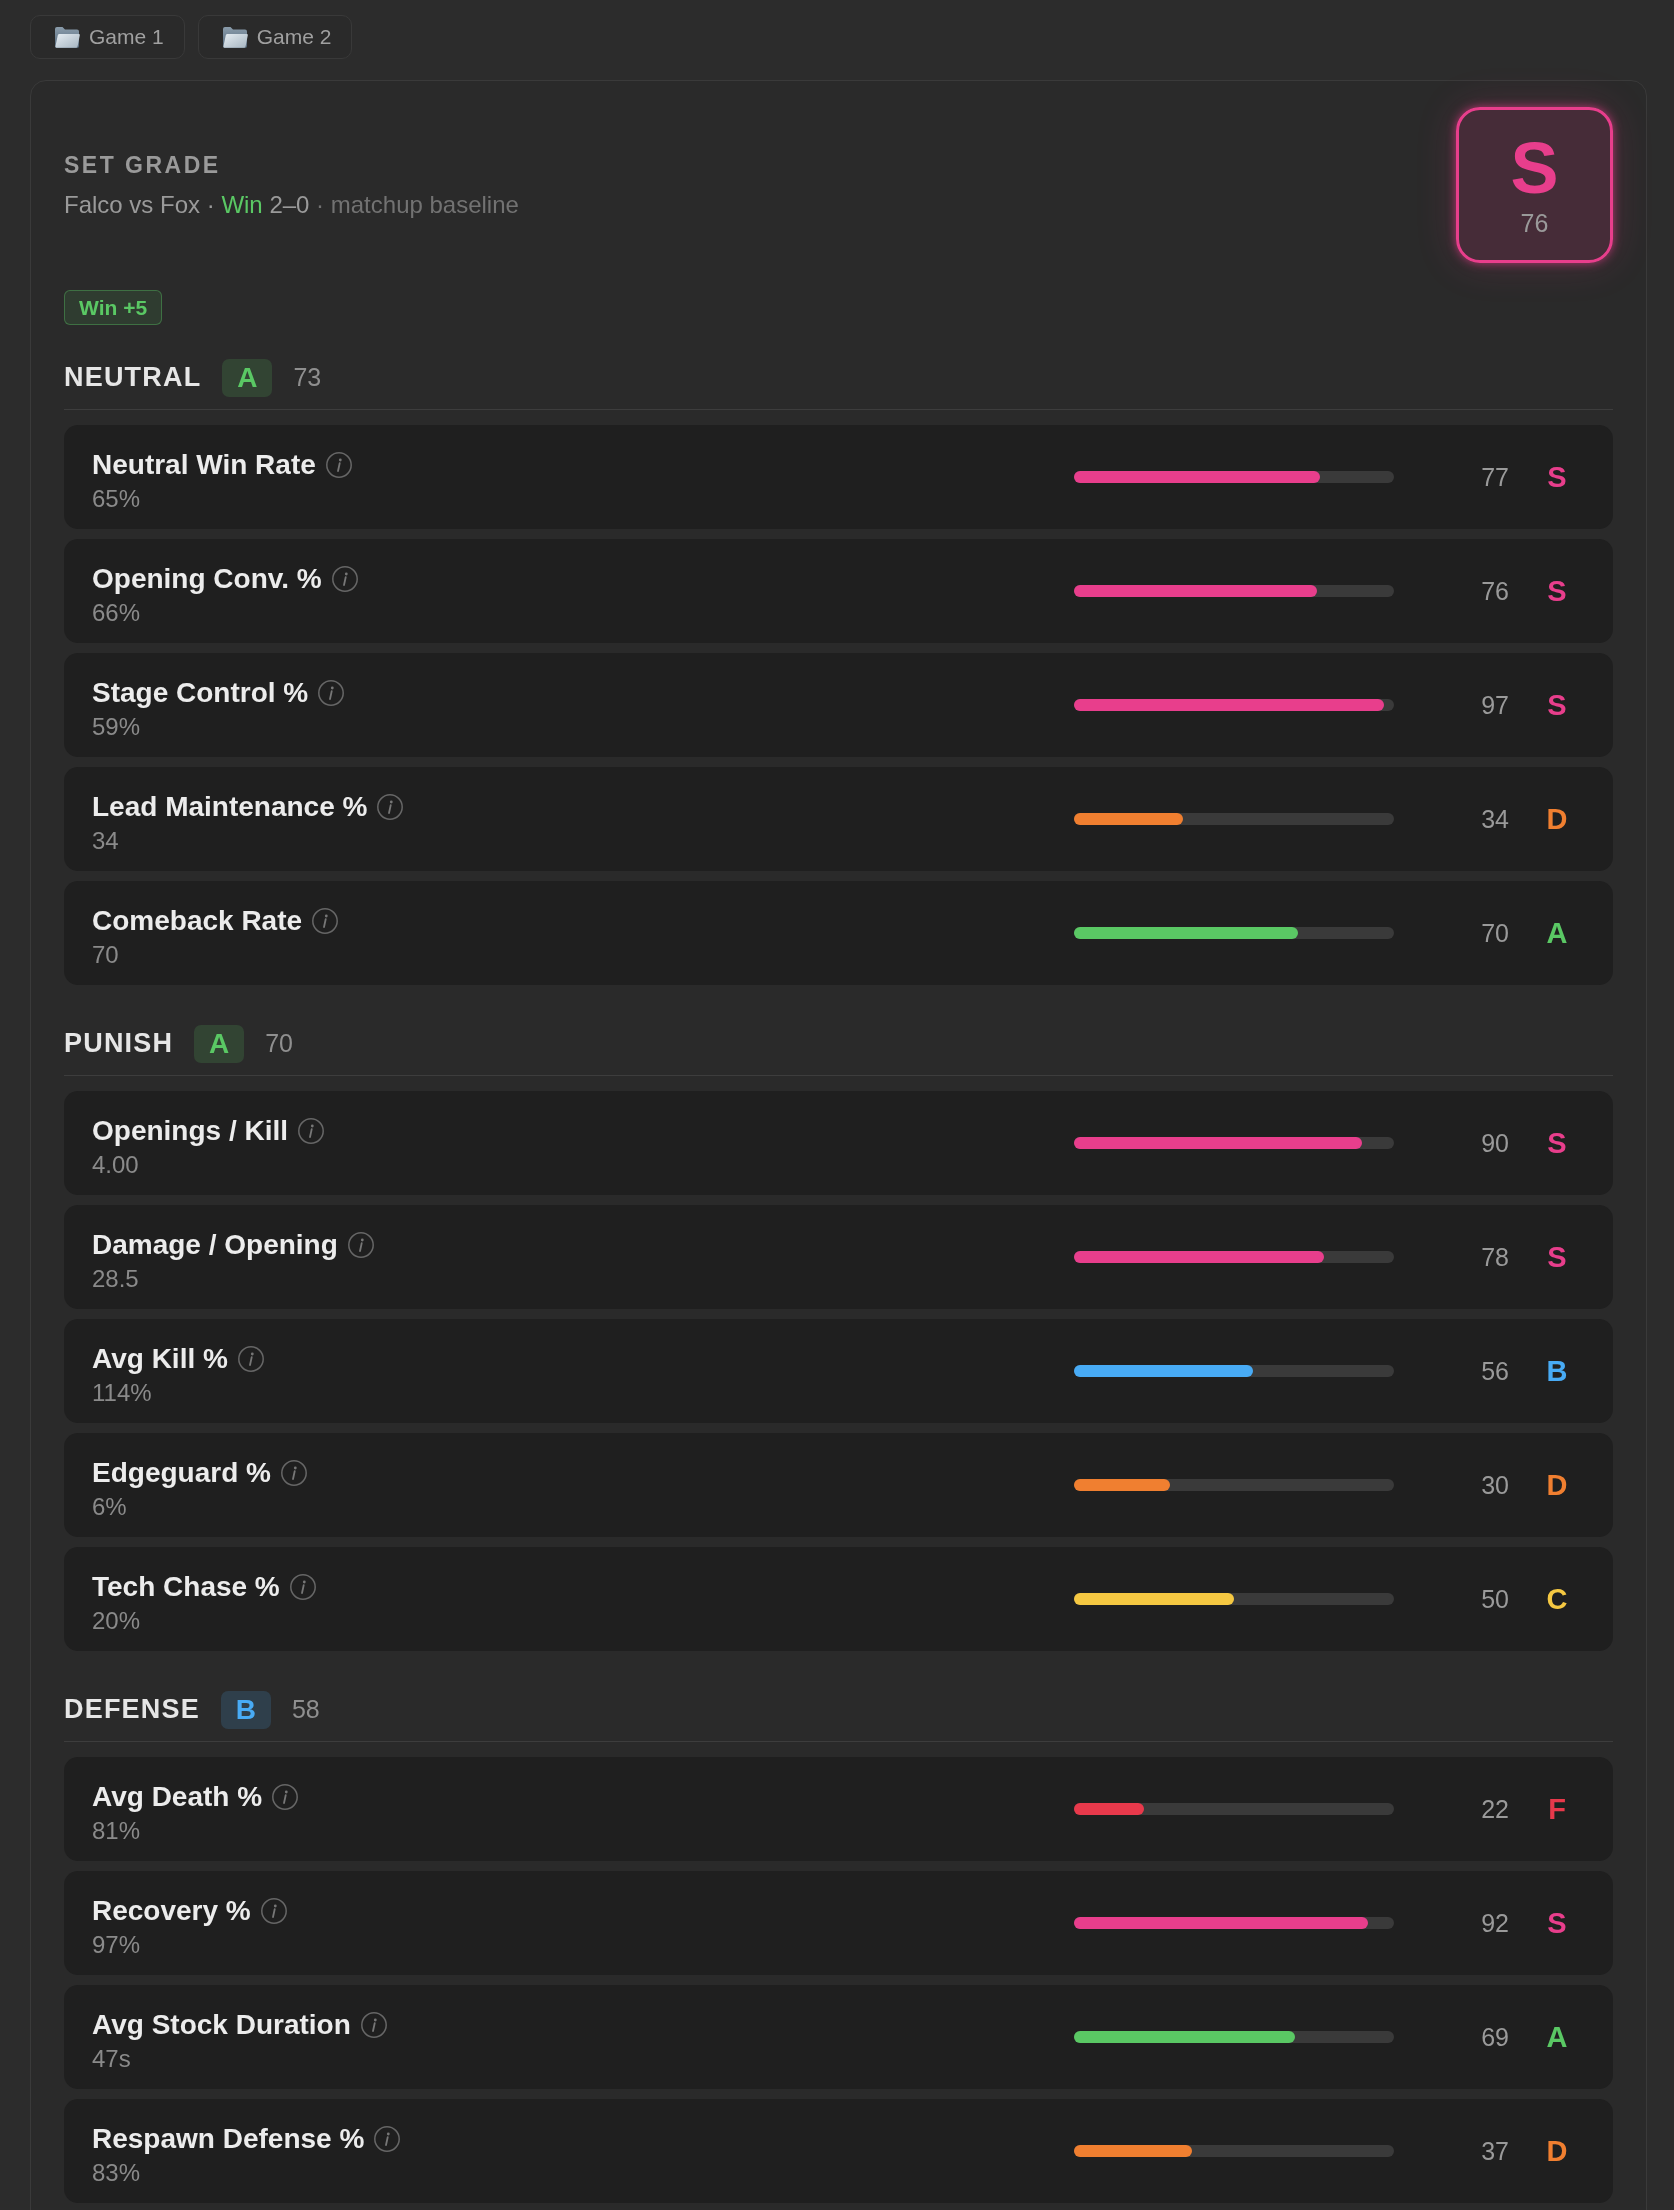 The width and height of the screenshot is (1674, 2210). Describe the element at coordinates (115, 1164) in the screenshot. I see `metric-value: 4.00` at that location.